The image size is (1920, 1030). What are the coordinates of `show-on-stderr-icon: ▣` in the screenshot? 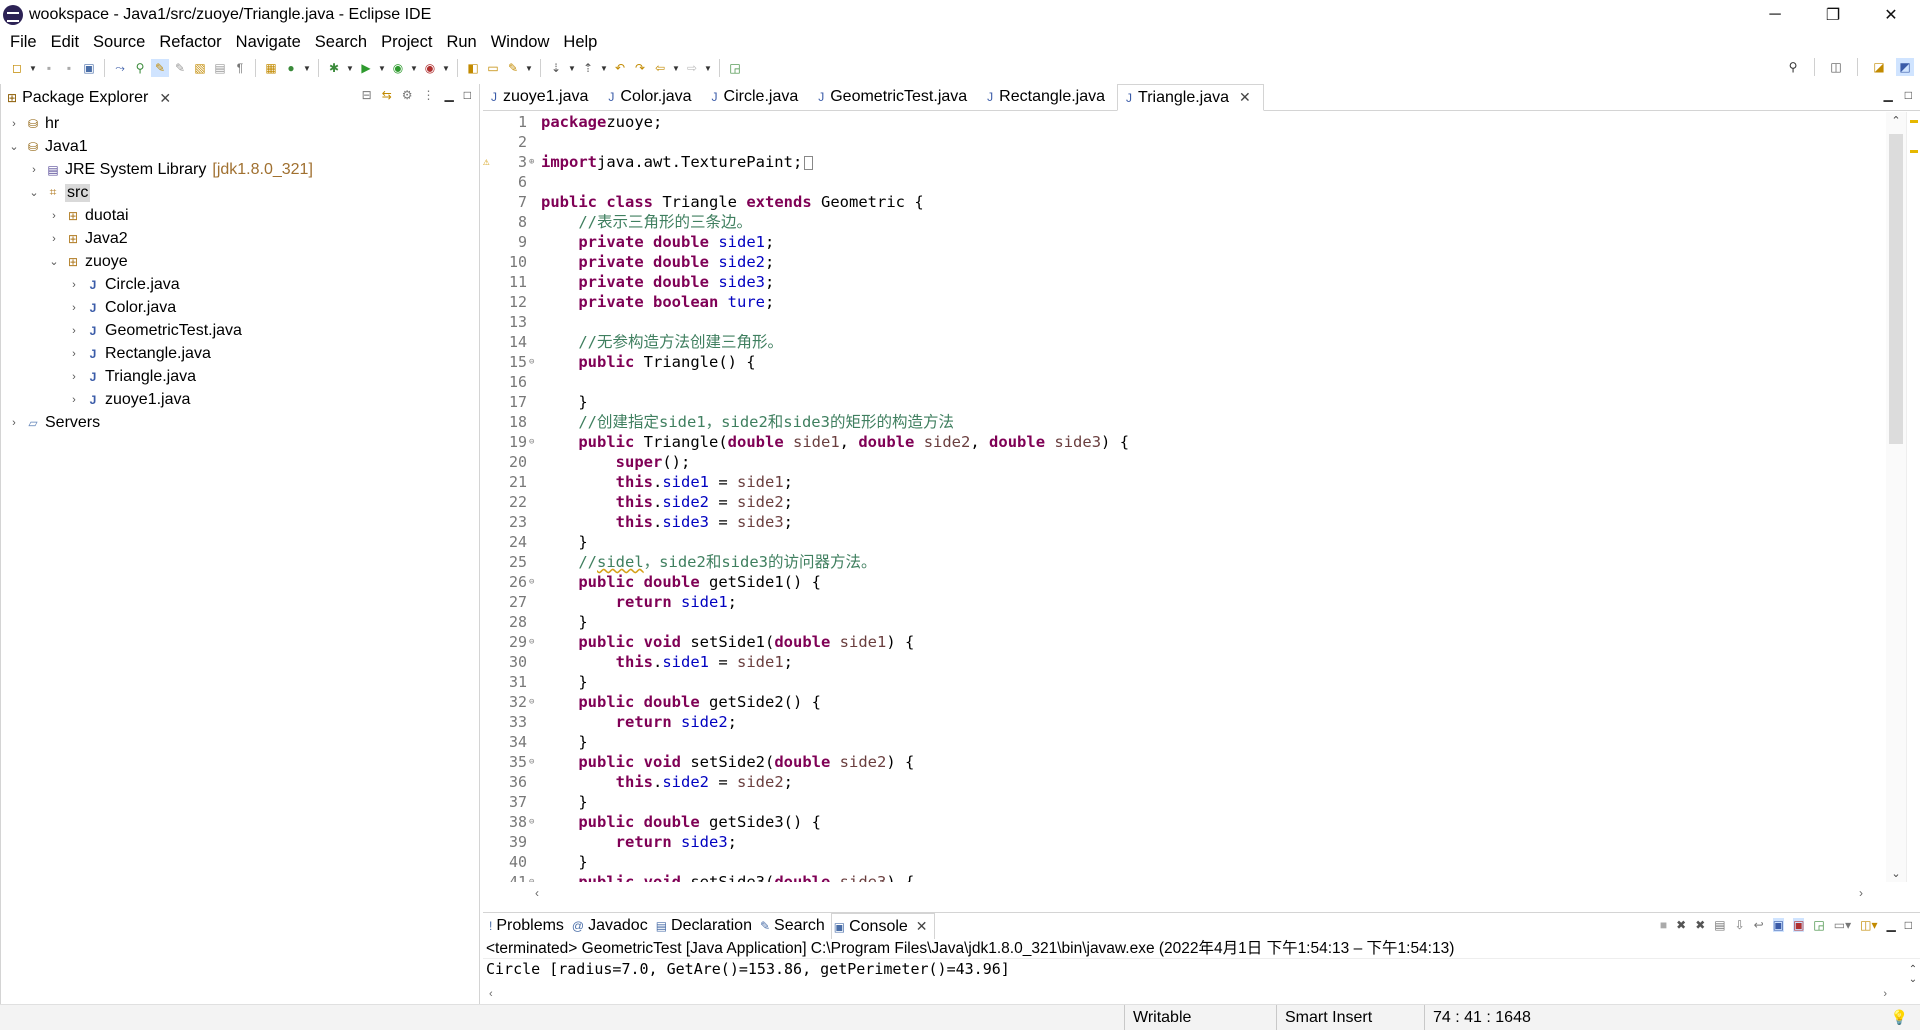 It's located at (1799, 925).